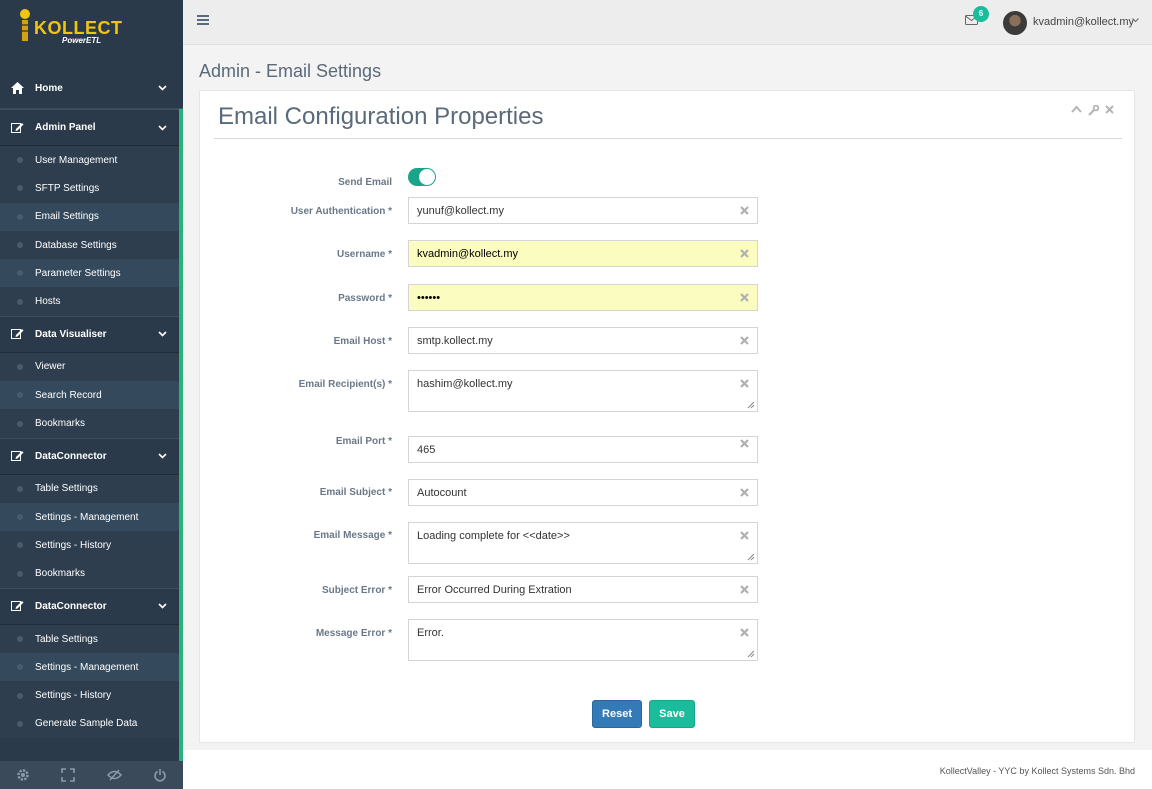 This screenshot has height=789, width=1152. I want to click on toggle-knob, so click(427, 177).